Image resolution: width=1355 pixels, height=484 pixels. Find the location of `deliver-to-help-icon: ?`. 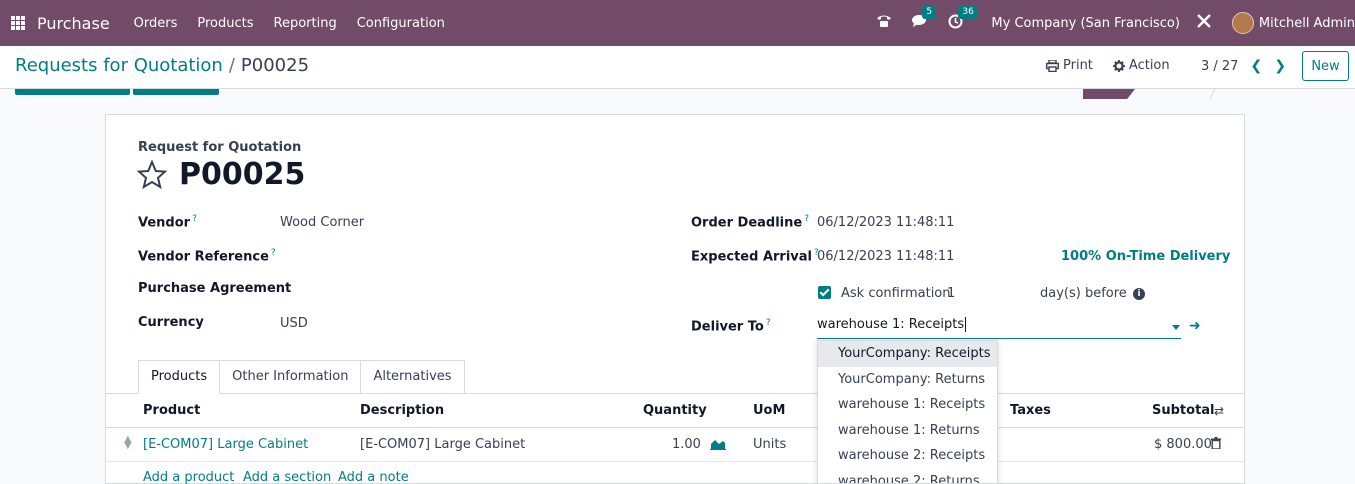

deliver-to-help-icon: ? is located at coordinates (768, 323).